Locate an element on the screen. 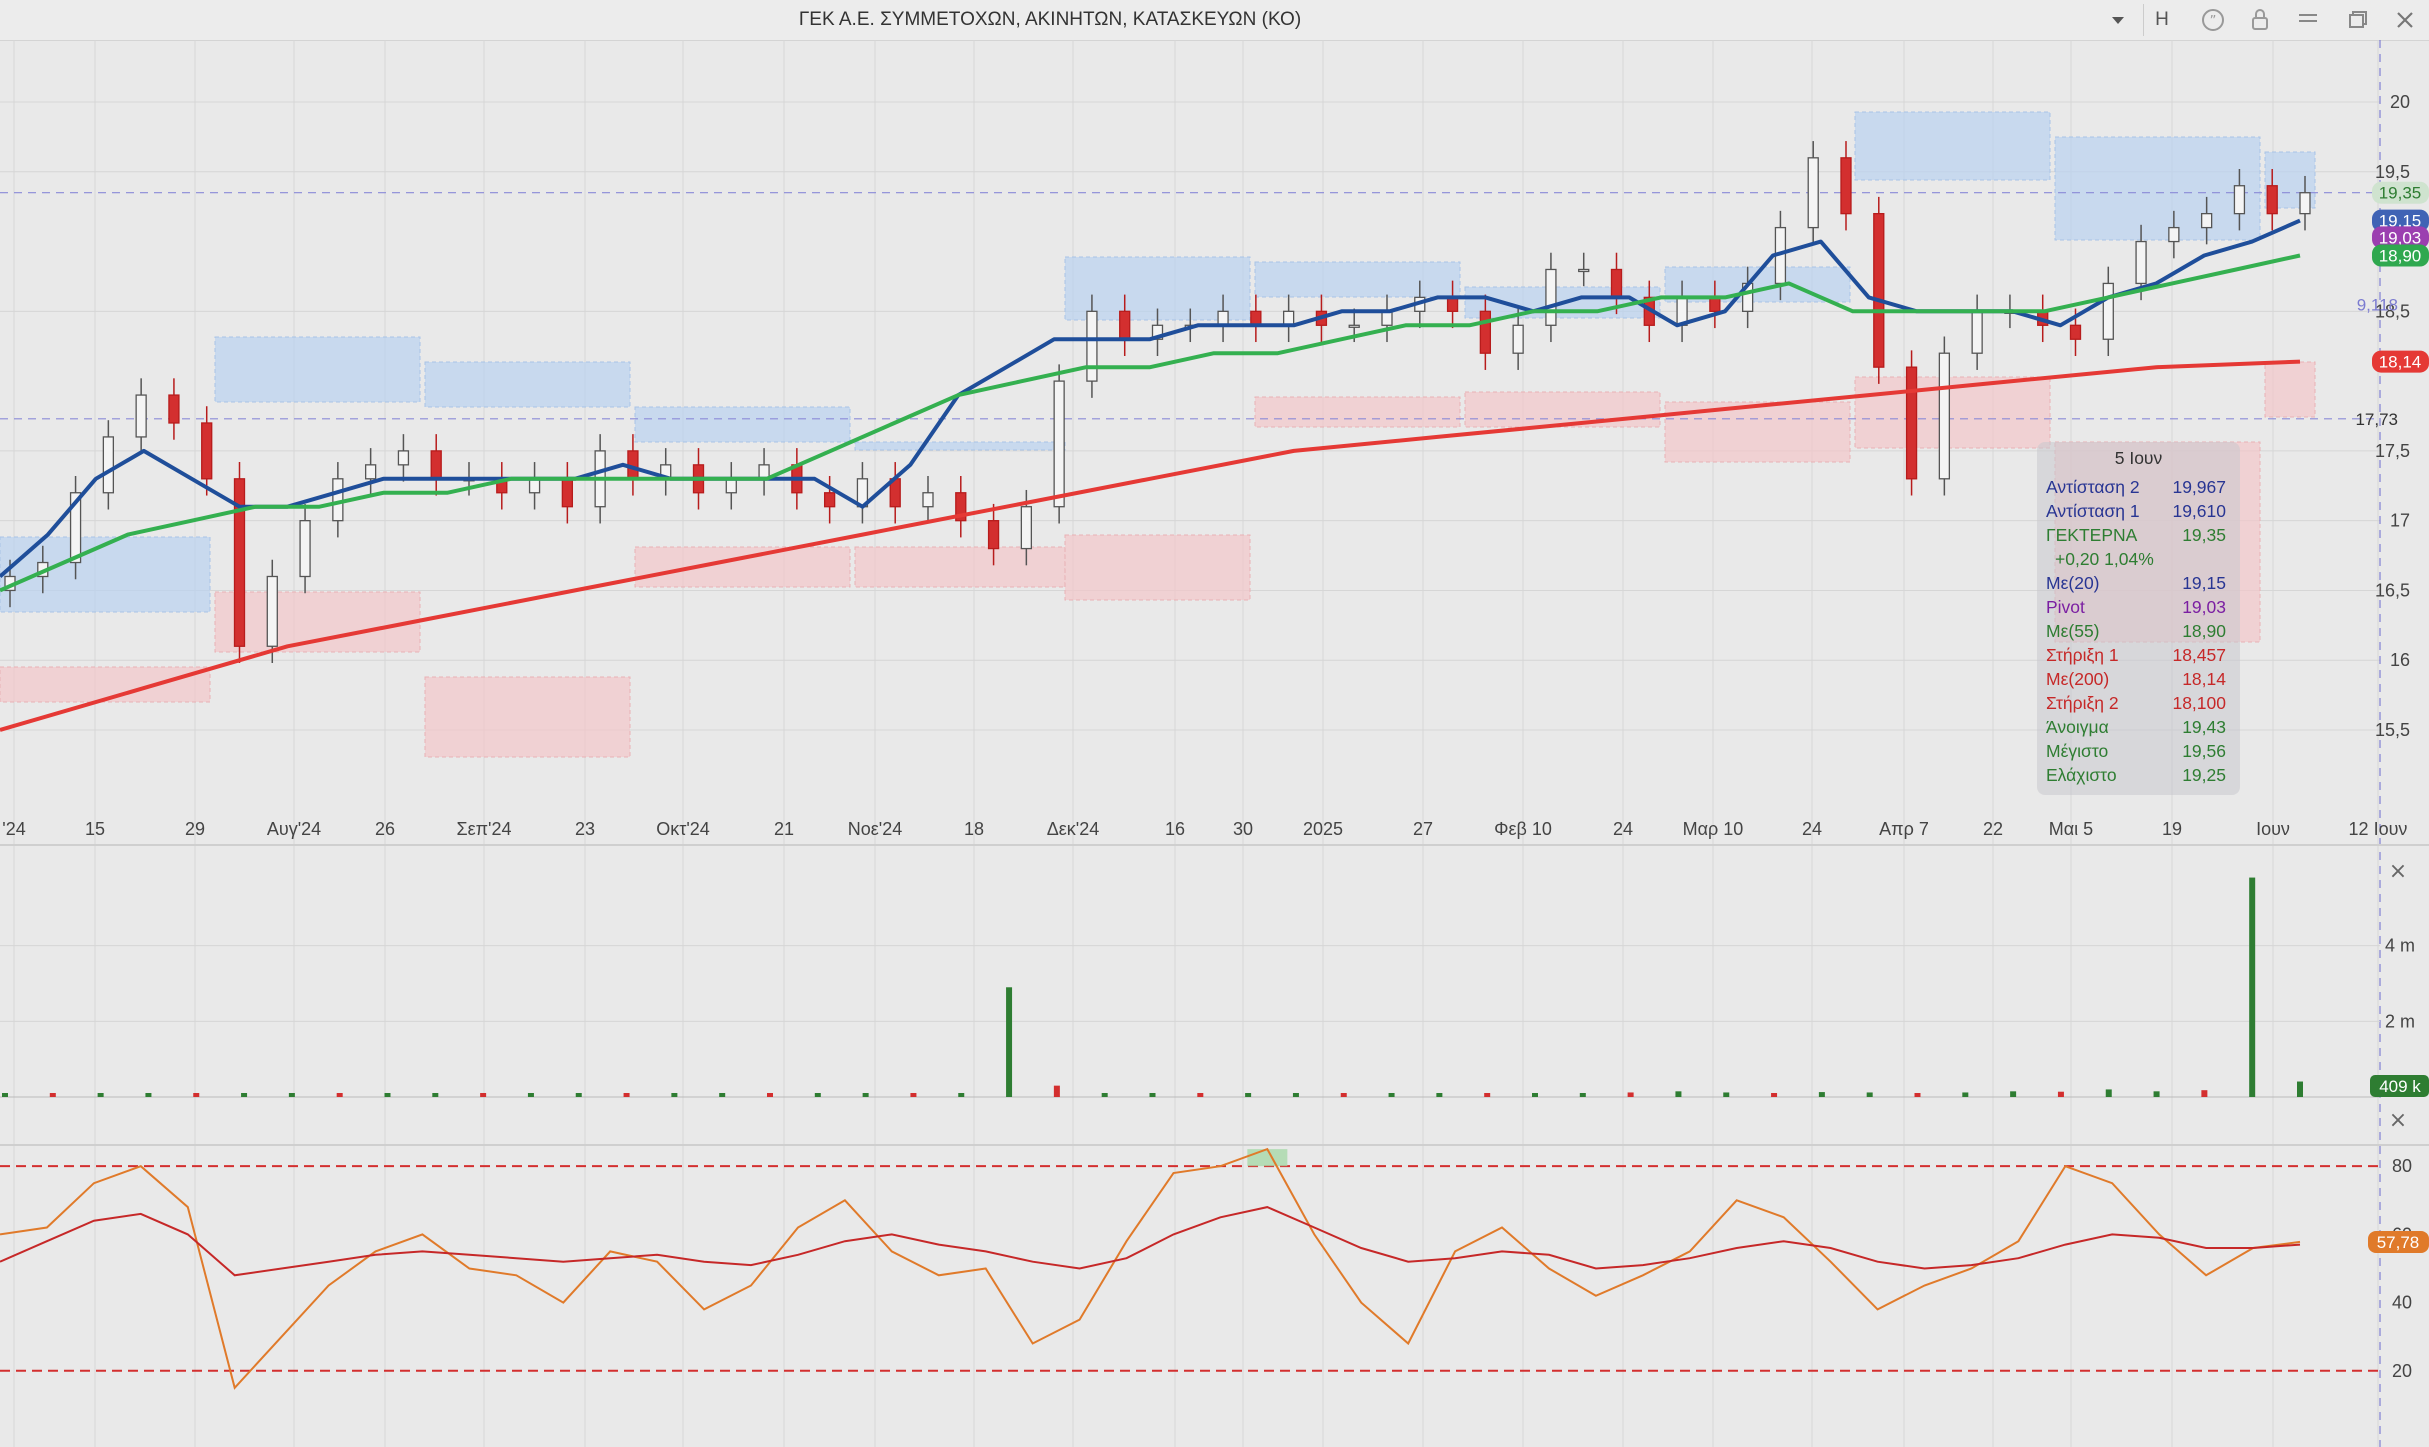 The height and width of the screenshot is (1447, 2429). info-row-label: Αντίσταση 1 is located at coordinates (2093, 511).